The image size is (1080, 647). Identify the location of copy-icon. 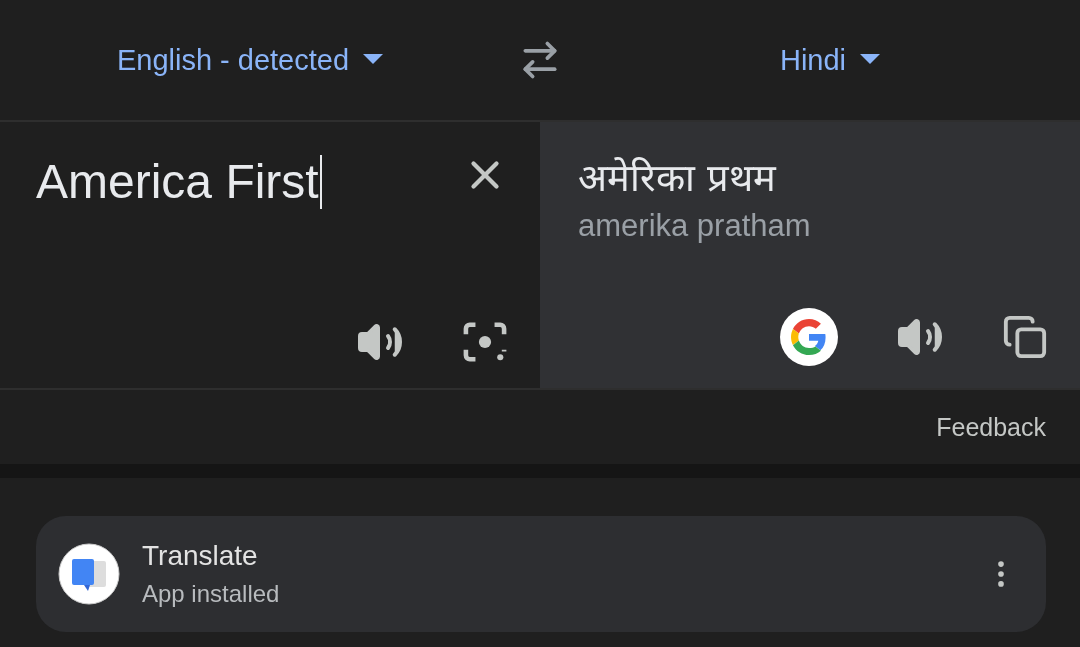
(1025, 337).